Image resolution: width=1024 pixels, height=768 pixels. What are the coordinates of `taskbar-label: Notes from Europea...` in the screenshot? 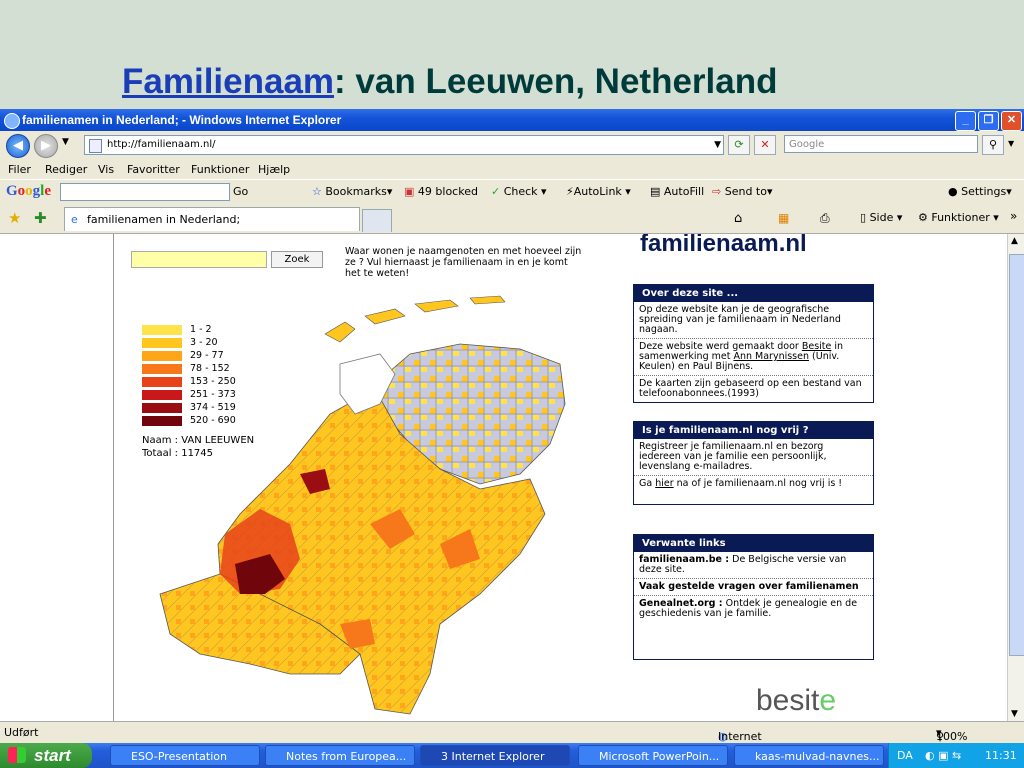 It's located at (346, 756).